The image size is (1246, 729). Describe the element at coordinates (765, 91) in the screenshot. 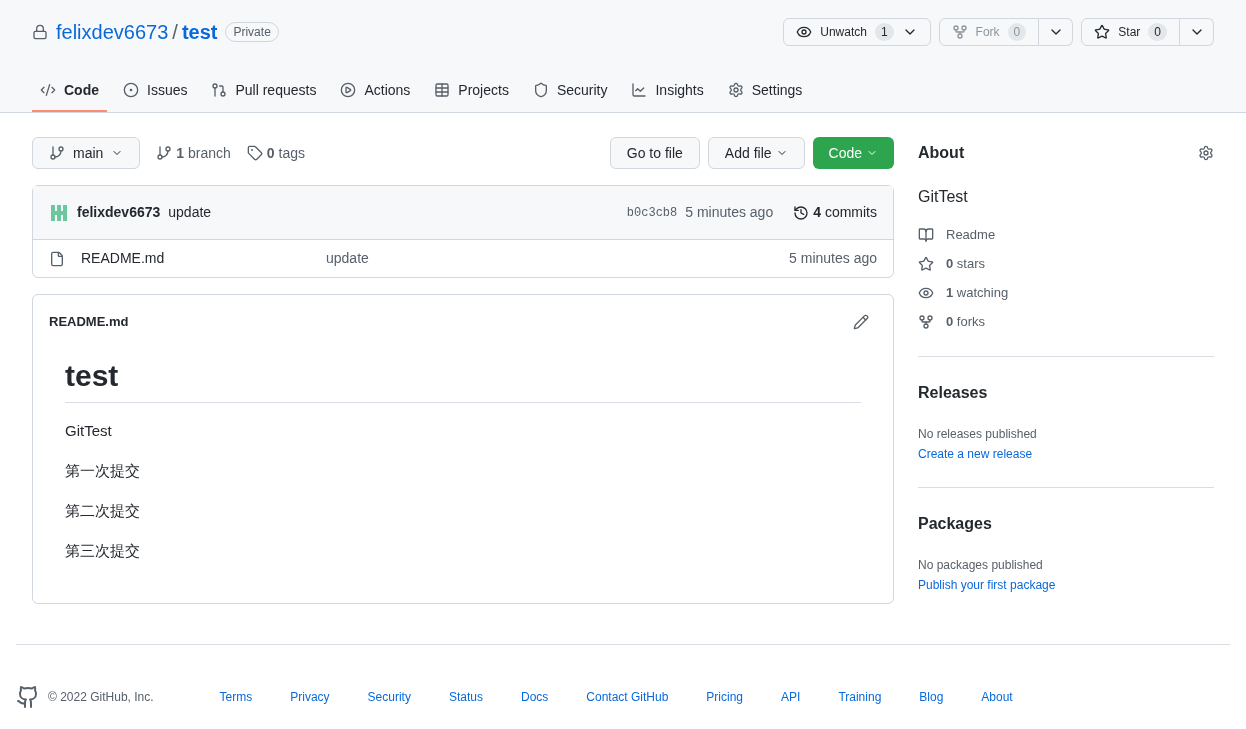

I see `nav-tab: Settings` at that location.